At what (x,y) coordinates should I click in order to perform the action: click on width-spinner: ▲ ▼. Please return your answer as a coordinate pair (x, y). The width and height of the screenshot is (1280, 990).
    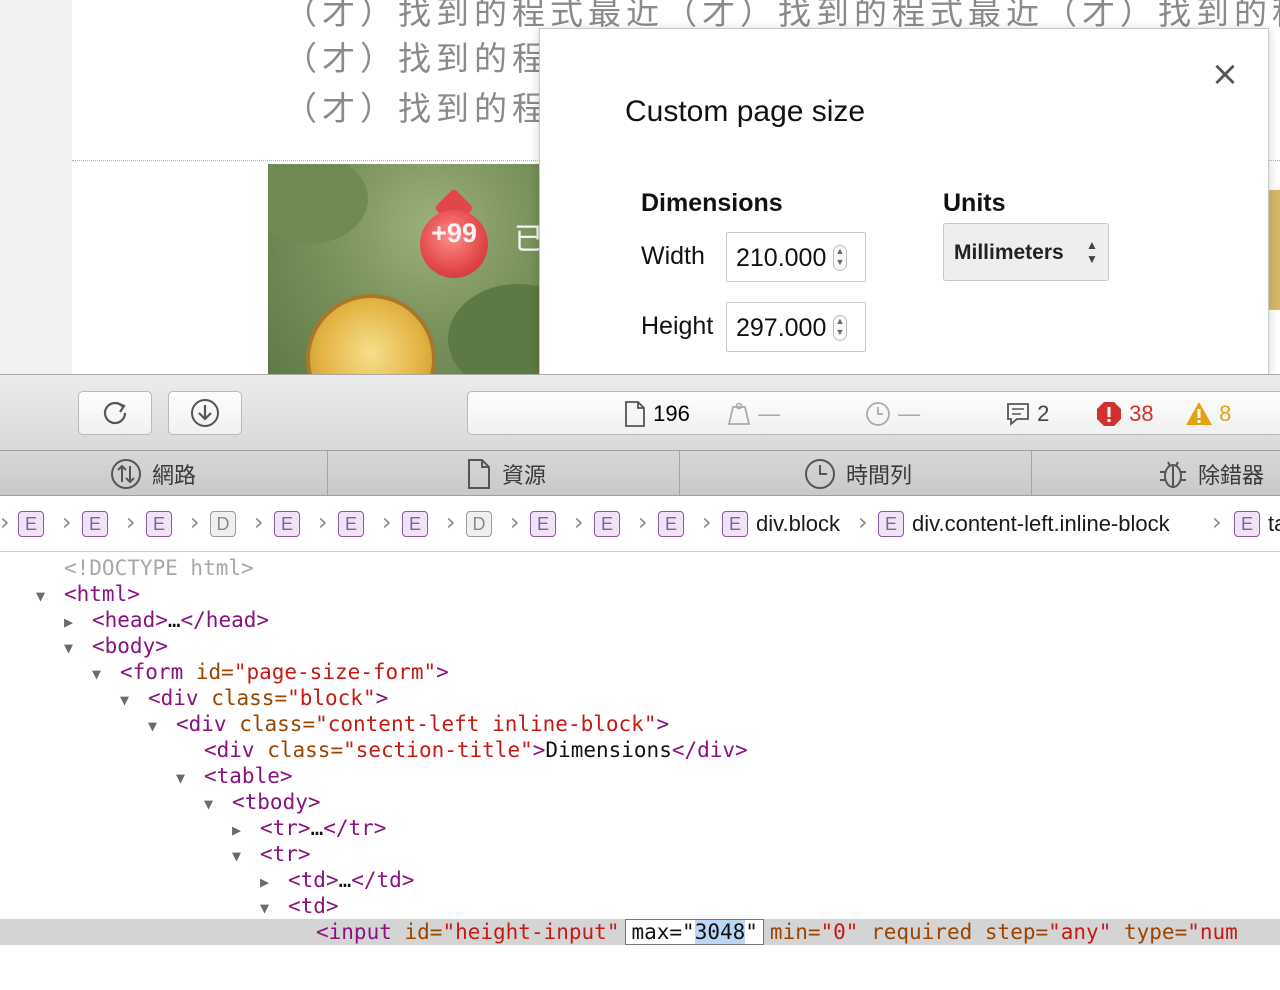
    Looking at the image, I should click on (840, 258).